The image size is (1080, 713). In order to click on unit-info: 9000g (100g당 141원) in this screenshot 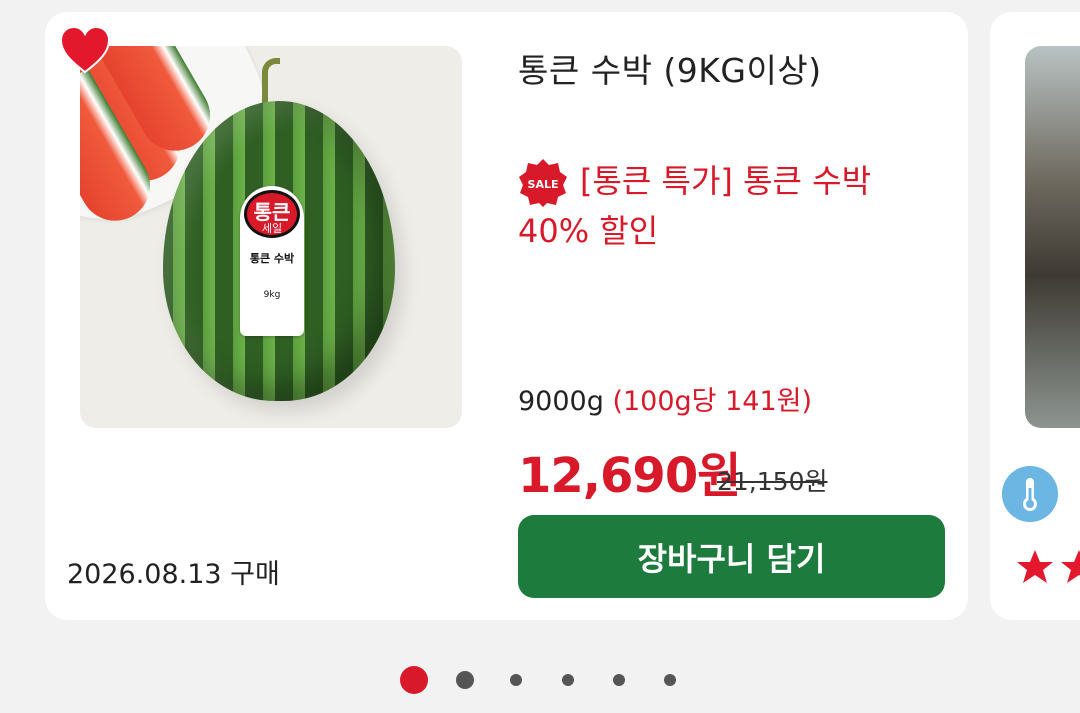, I will do `click(665, 398)`.